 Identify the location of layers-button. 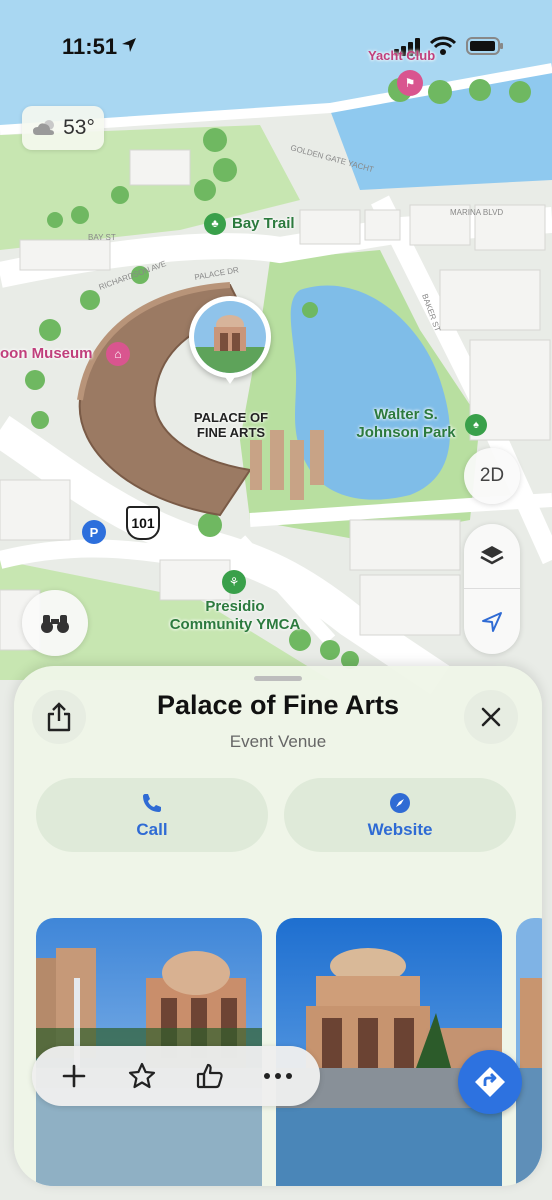
(492, 556).